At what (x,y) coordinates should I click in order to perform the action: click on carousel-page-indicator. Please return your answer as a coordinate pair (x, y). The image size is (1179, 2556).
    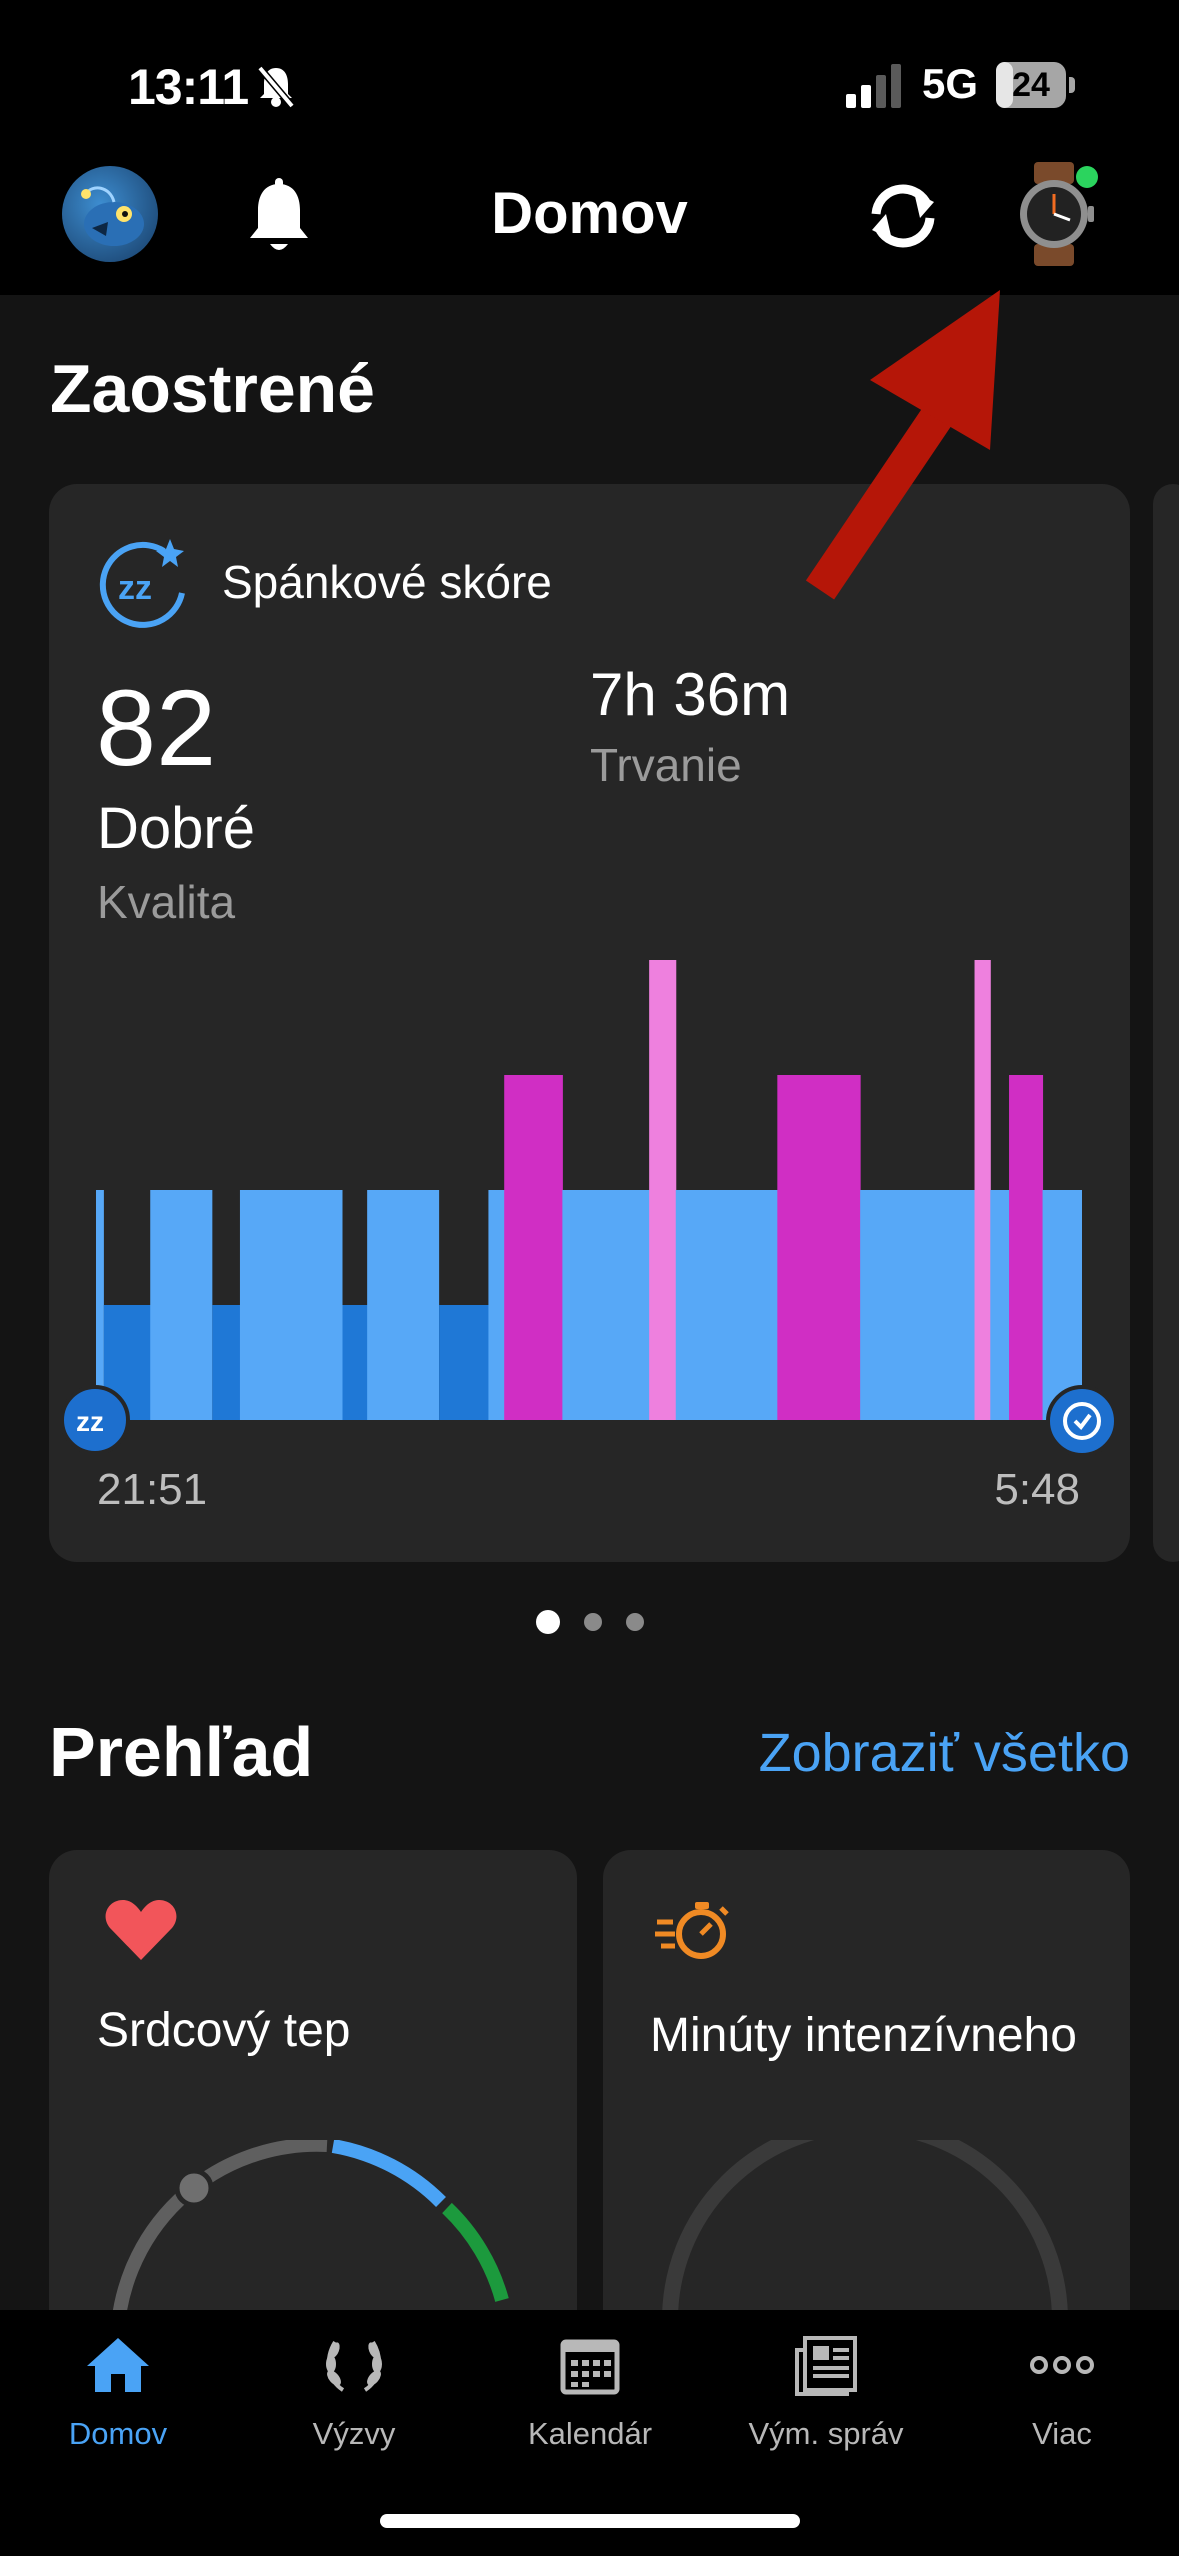
    Looking at the image, I should click on (589, 1625).